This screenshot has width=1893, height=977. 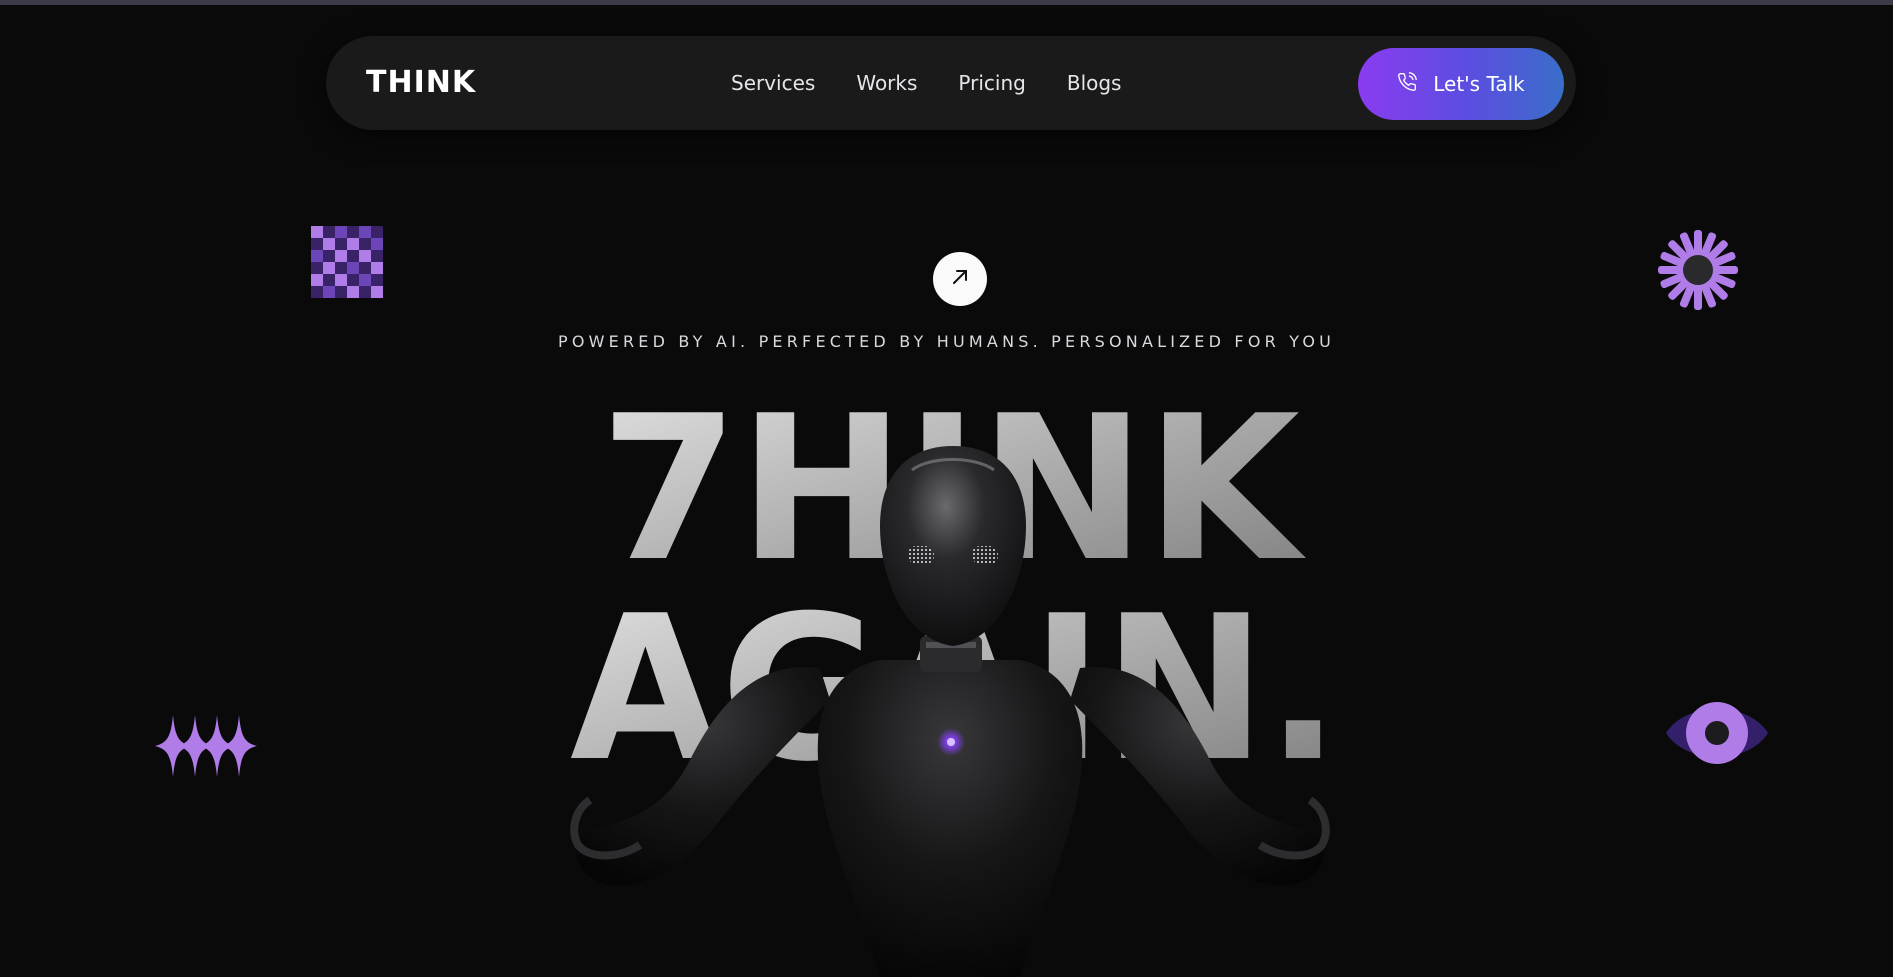 I want to click on nav-links: Services Works Pricing Blogs, so click(x=926, y=83).